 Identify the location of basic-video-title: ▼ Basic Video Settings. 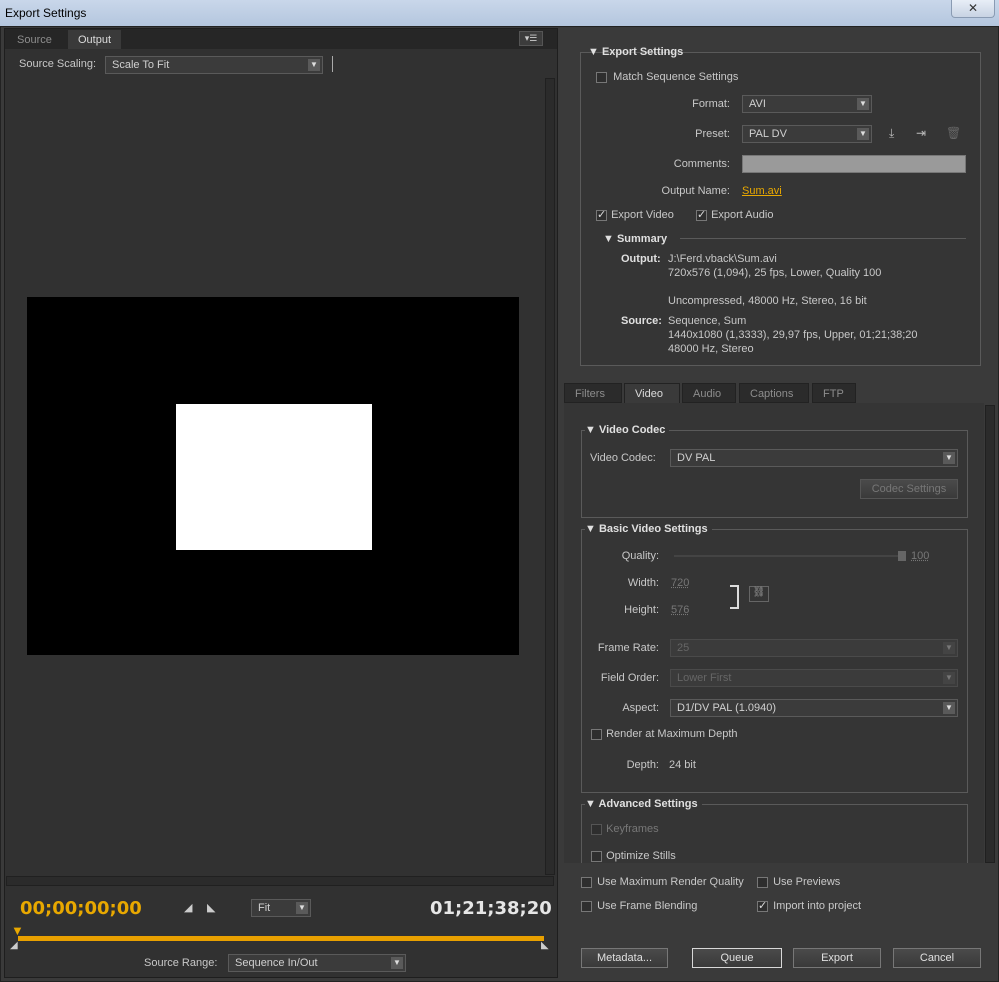
(648, 529).